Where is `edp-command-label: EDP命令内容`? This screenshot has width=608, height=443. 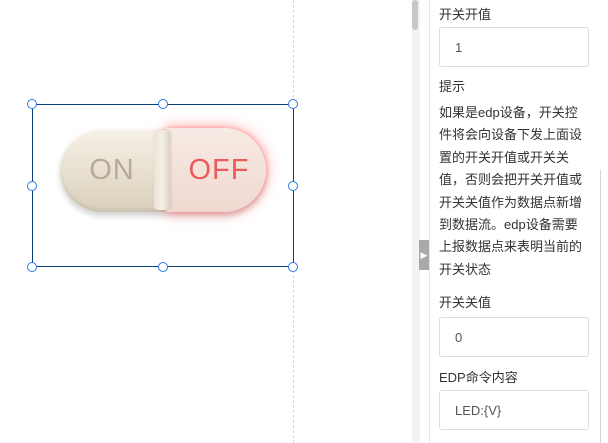 edp-command-label: EDP命令内容 is located at coordinates (478, 377).